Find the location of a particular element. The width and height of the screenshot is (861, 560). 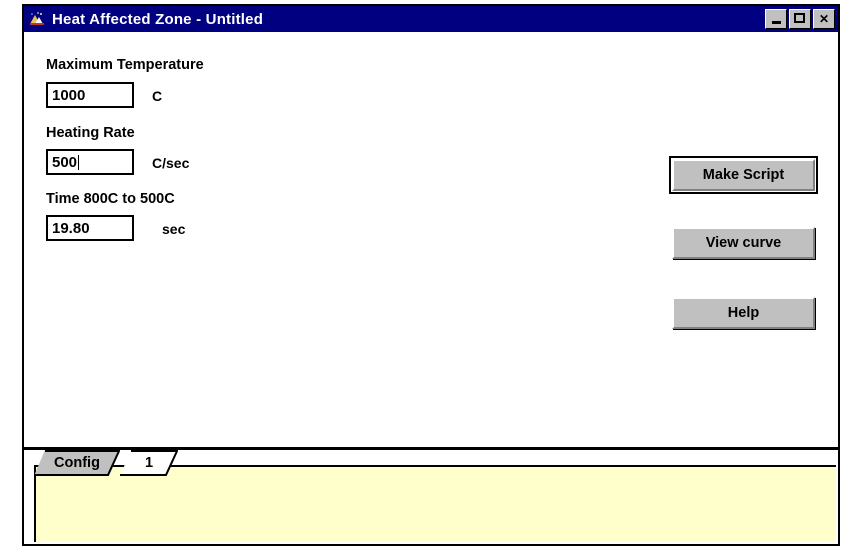

maximize-icon is located at coordinates (799, 18).